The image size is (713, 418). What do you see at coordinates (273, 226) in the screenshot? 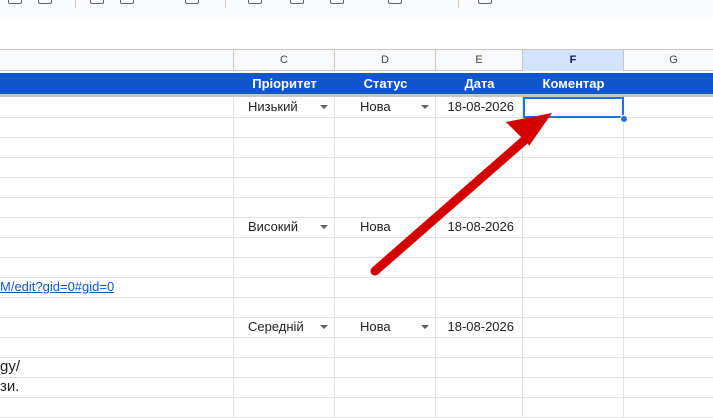
I see `priority-value: Високий` at bounding box center [273, 226].